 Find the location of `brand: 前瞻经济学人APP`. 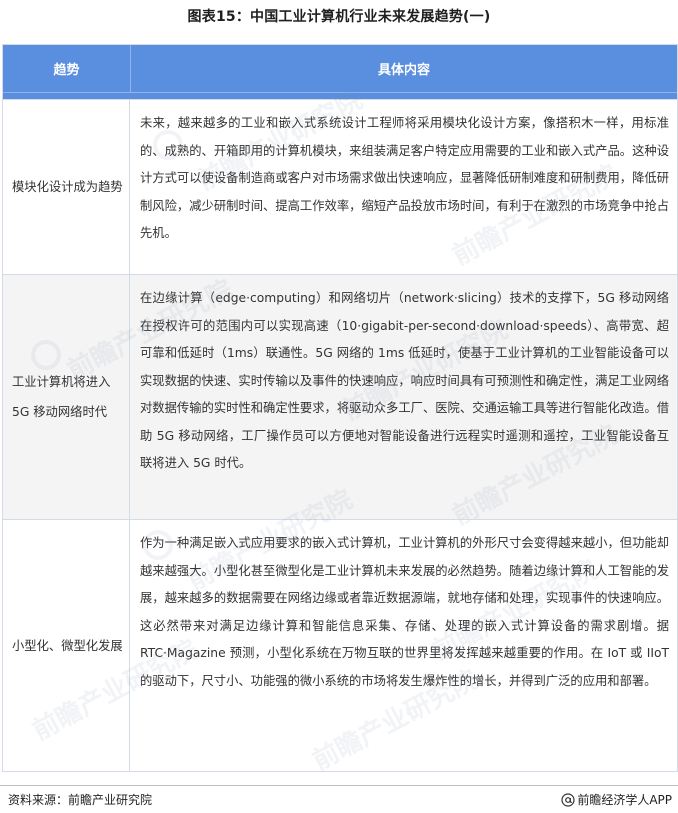

brand: 前瞻经济学人APP is located at coordinates (616, 799).